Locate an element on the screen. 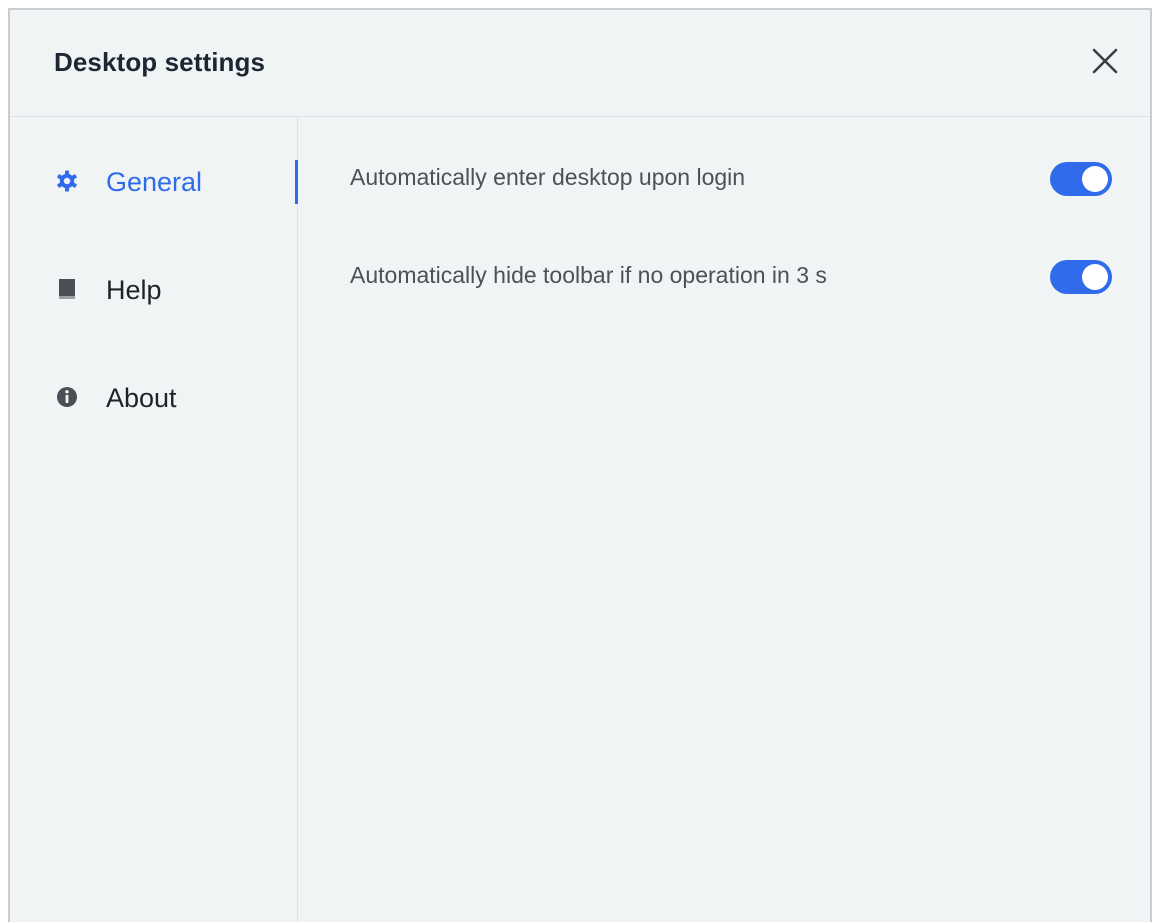  close-icon is located at coordinates (1105, 61).